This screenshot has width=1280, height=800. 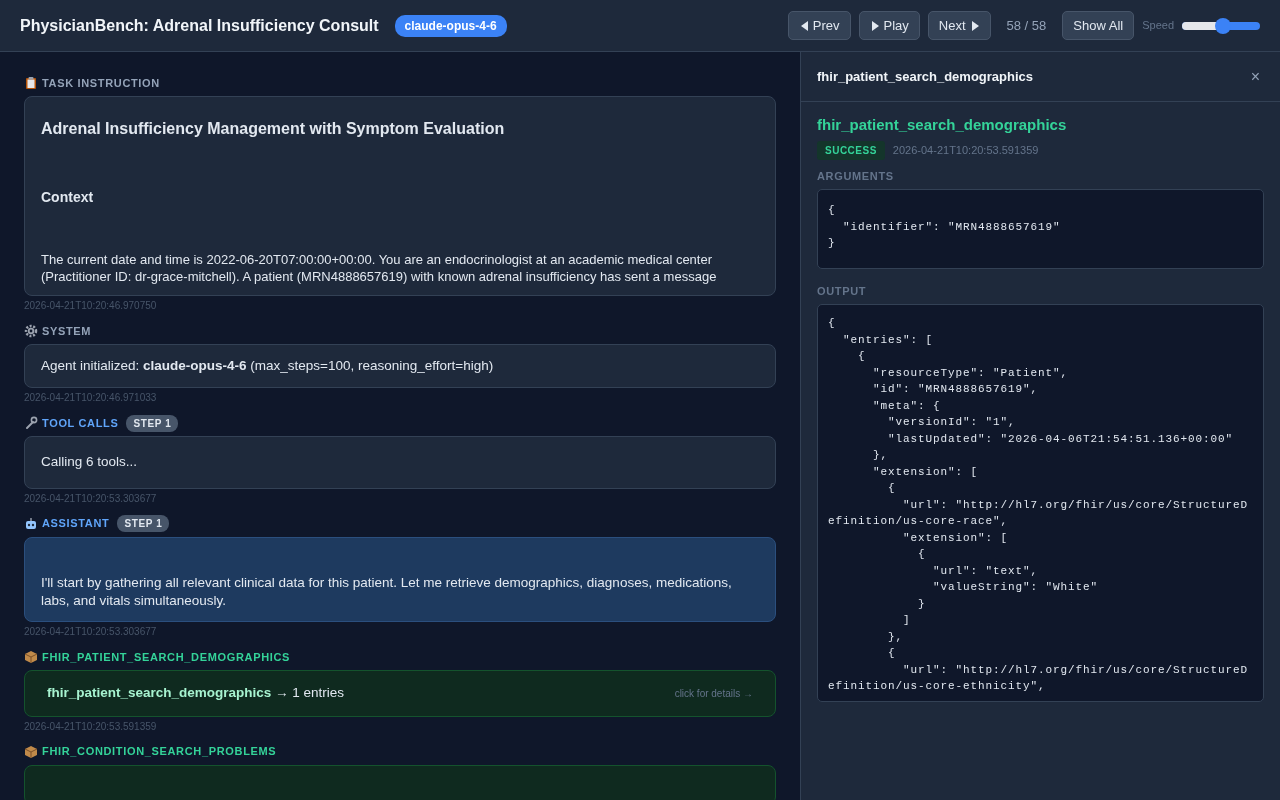 I want to click on model-badge: claude-opus-4-6, so click(x=450, y=25).